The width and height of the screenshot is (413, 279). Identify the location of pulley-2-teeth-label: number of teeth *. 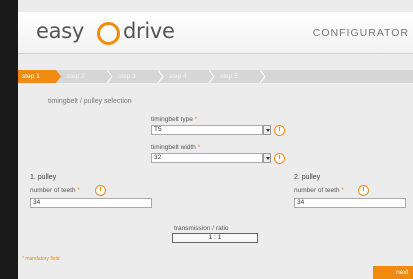
(319, 190).